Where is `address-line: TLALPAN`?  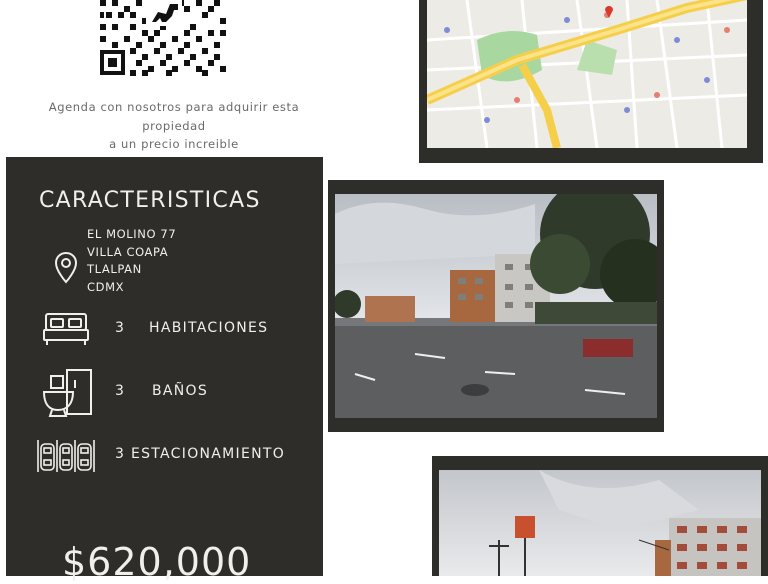
address-line: TLALPAN is located at coordinates (114, 269).